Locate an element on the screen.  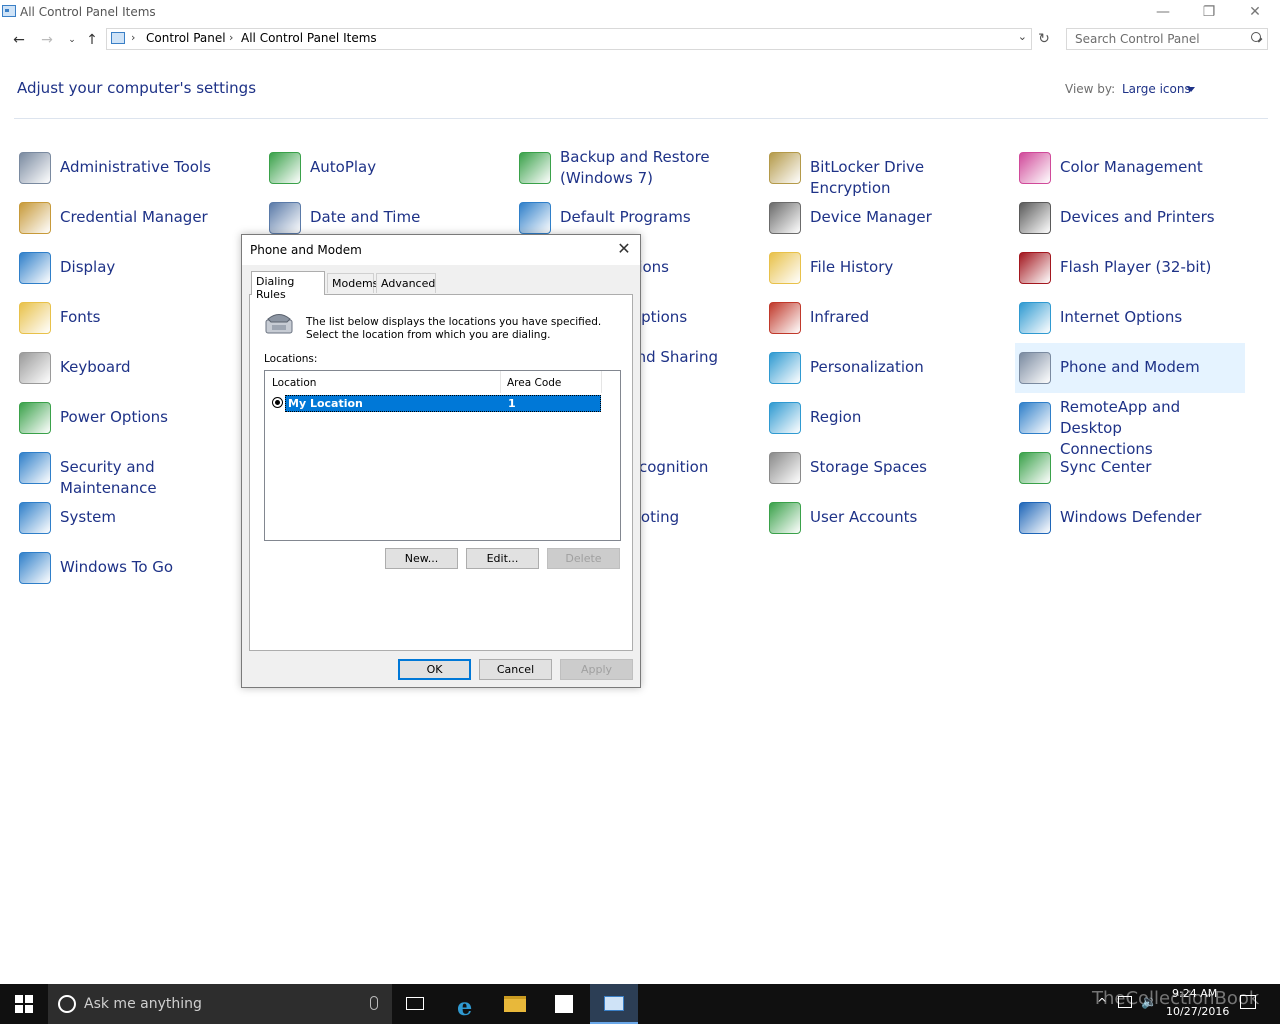
control-panel-item: AutoPlay is located at coordinates (380, 168).